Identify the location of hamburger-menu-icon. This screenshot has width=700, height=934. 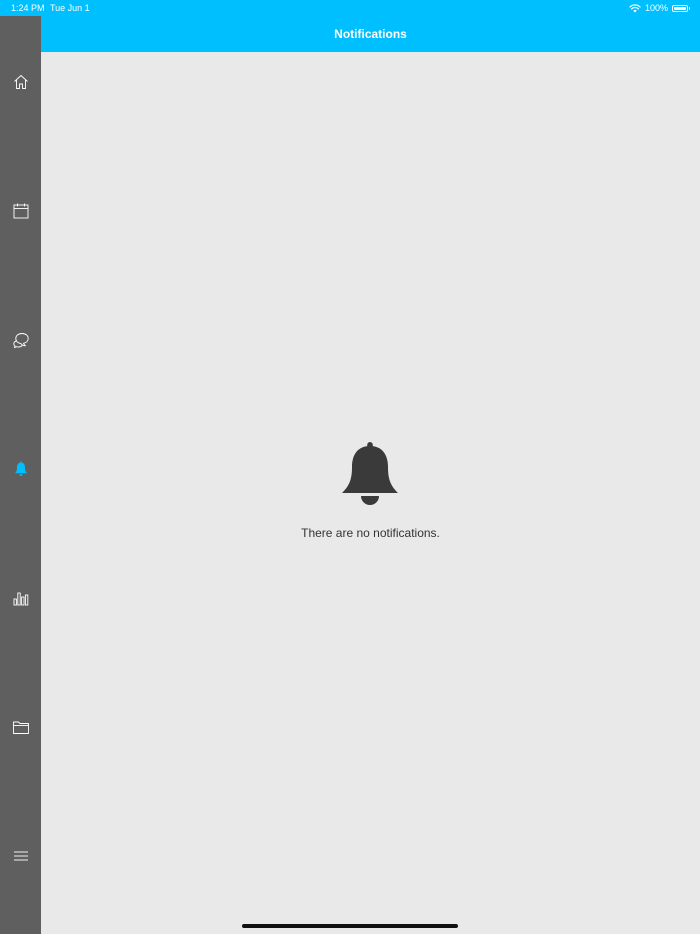
(20, 856).